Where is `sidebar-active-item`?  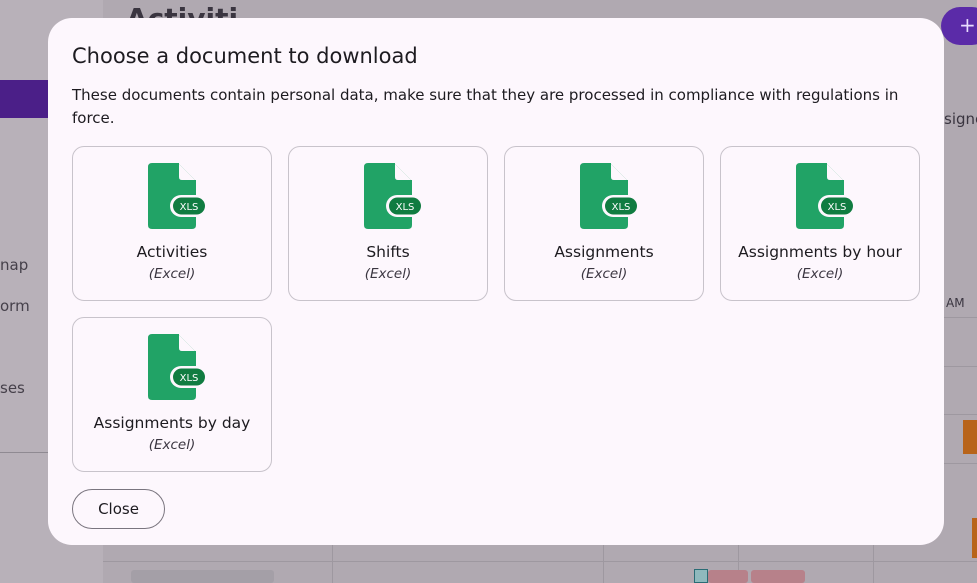
sidebar-active-item is located at coordinates (24, 99).